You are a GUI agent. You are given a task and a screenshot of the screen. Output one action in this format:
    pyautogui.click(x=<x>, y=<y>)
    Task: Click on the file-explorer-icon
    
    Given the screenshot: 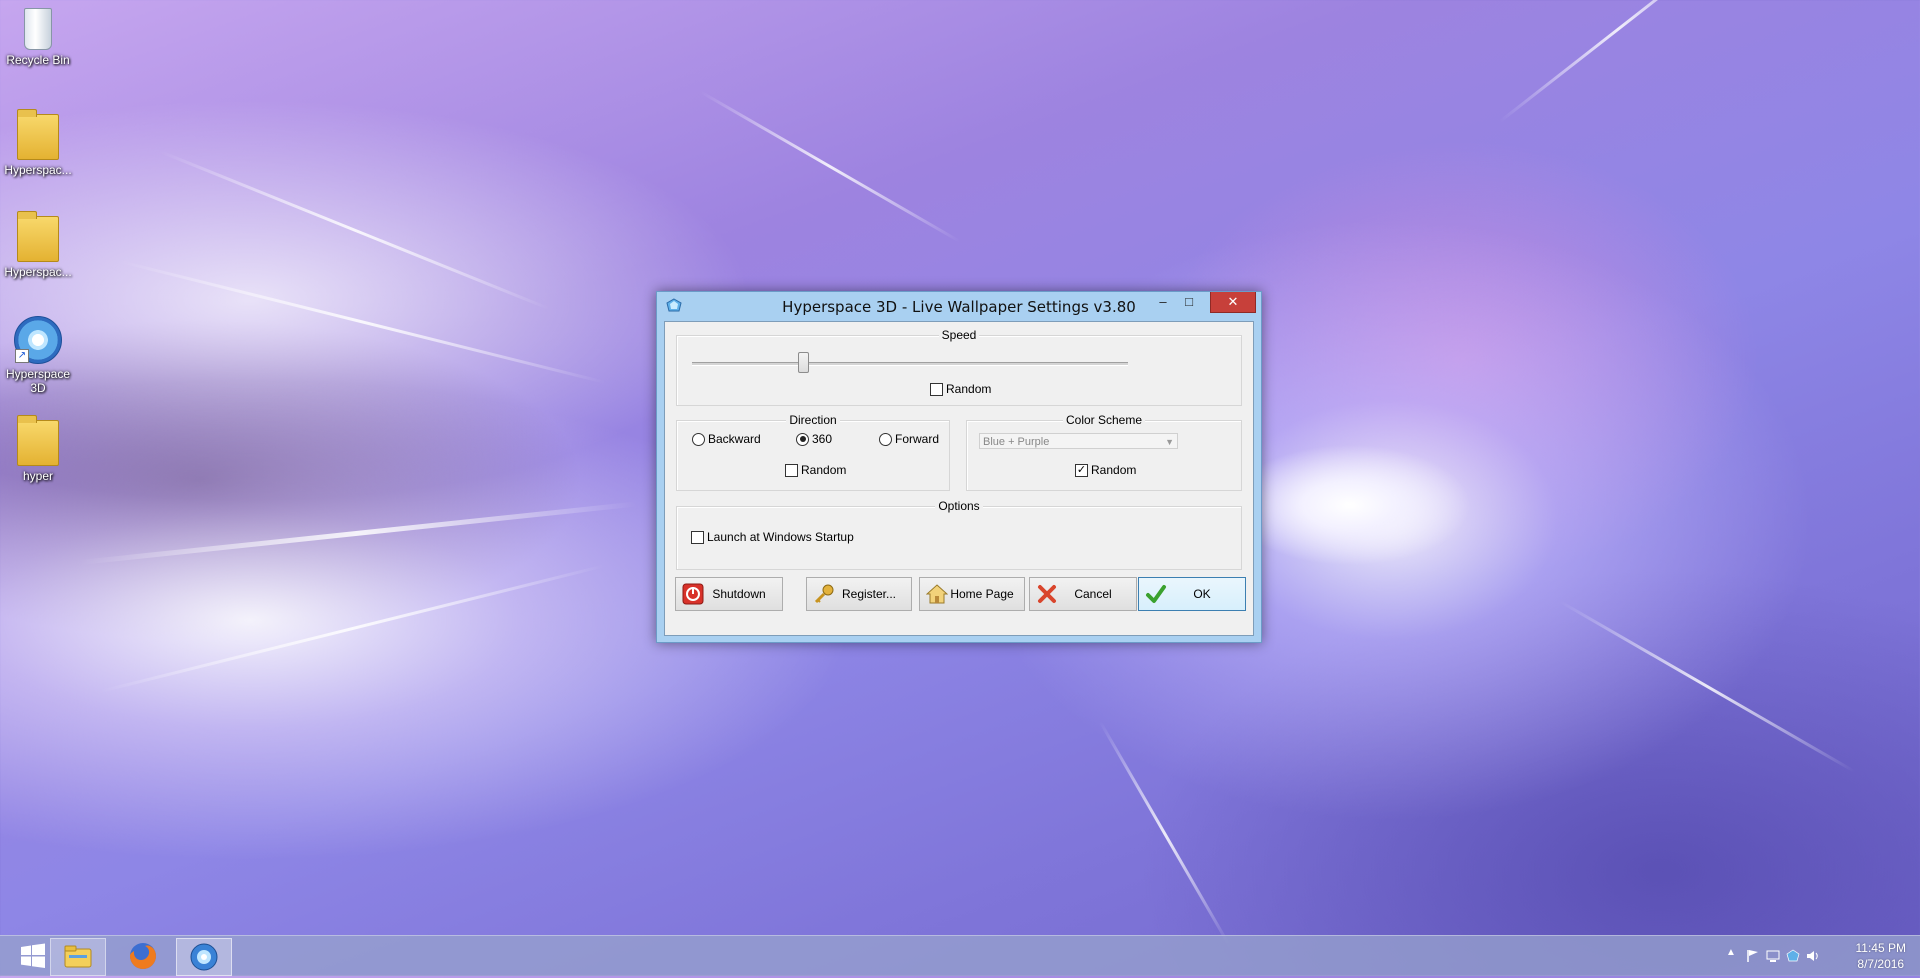 What is the action you would take?
    pyautogui.click(x=78, y=956)
    